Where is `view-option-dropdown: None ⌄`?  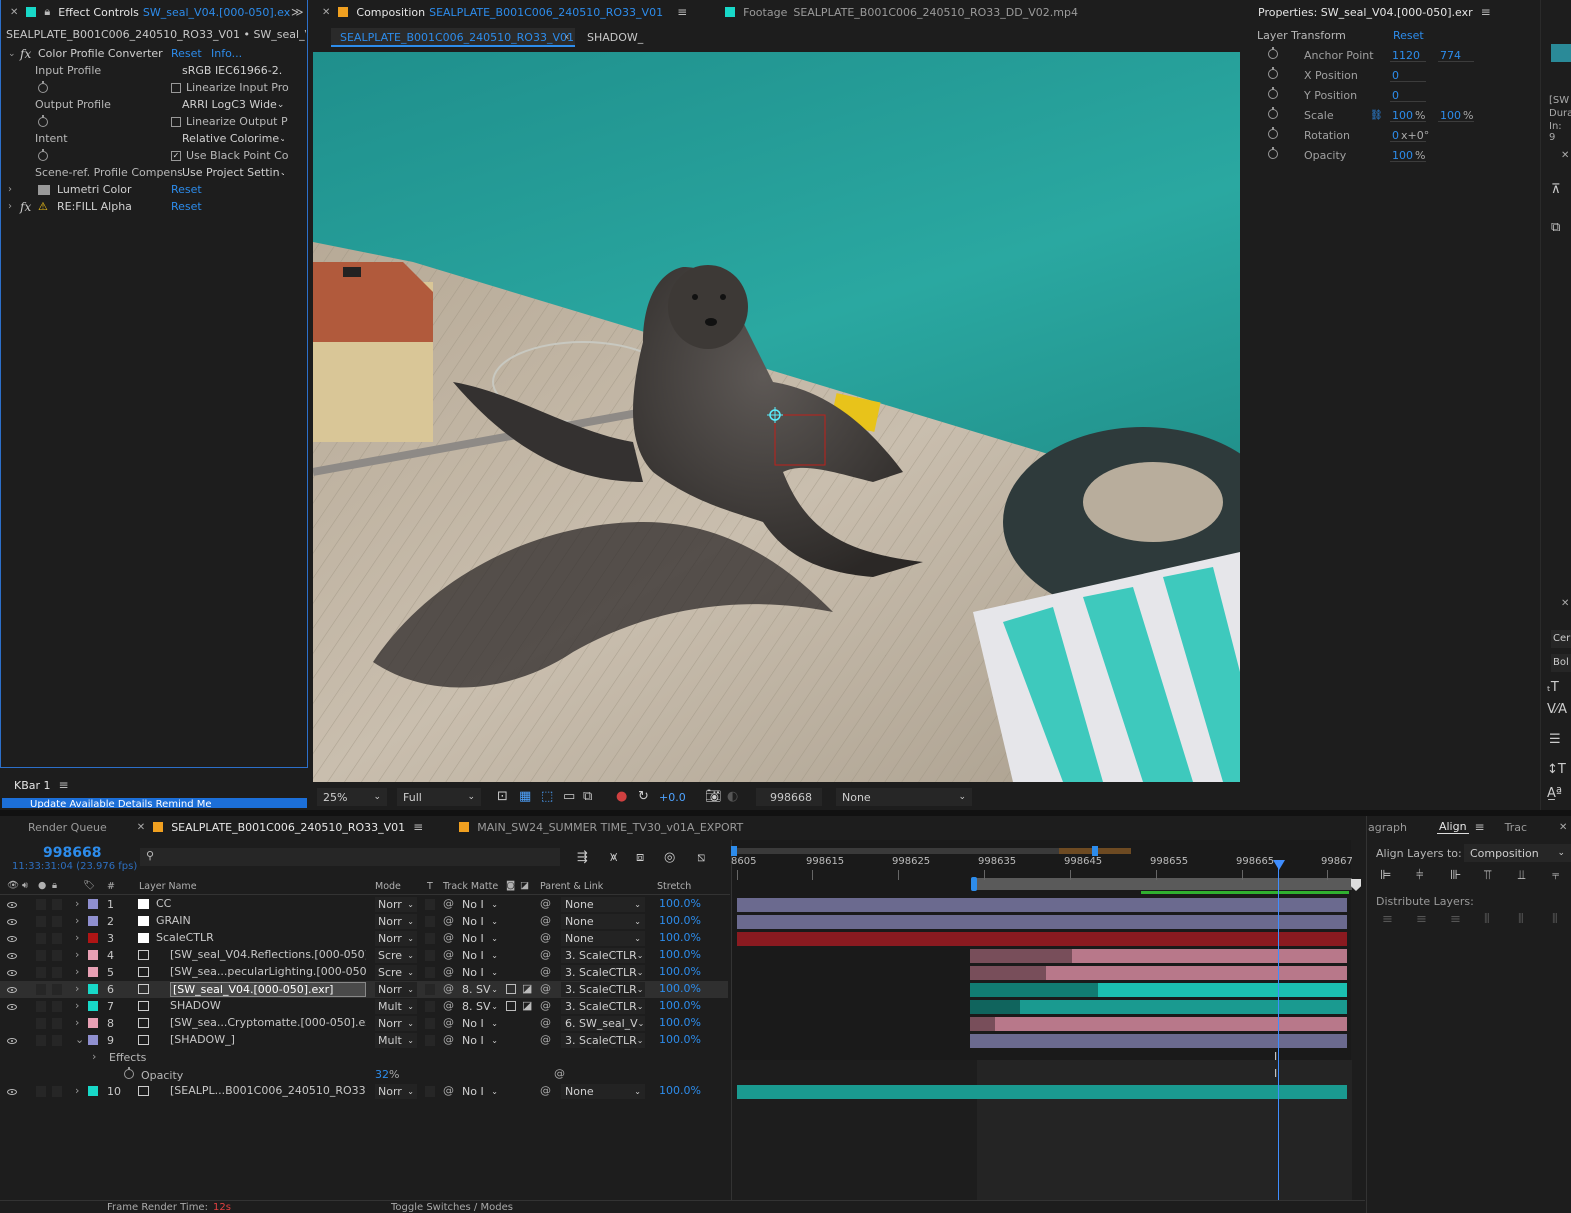
view-option-dropdown: None ⌄ is located at coordinates (904, 797).